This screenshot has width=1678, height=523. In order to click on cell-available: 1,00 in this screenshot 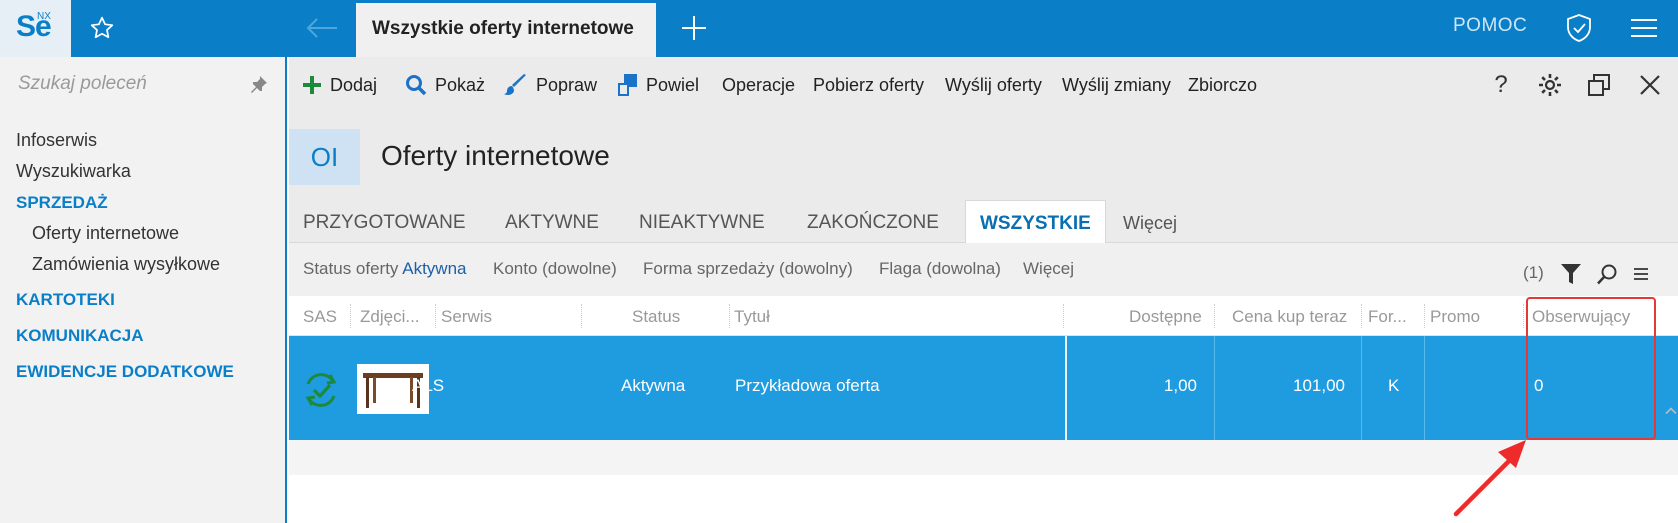, I will do `click(1180, 385)`.